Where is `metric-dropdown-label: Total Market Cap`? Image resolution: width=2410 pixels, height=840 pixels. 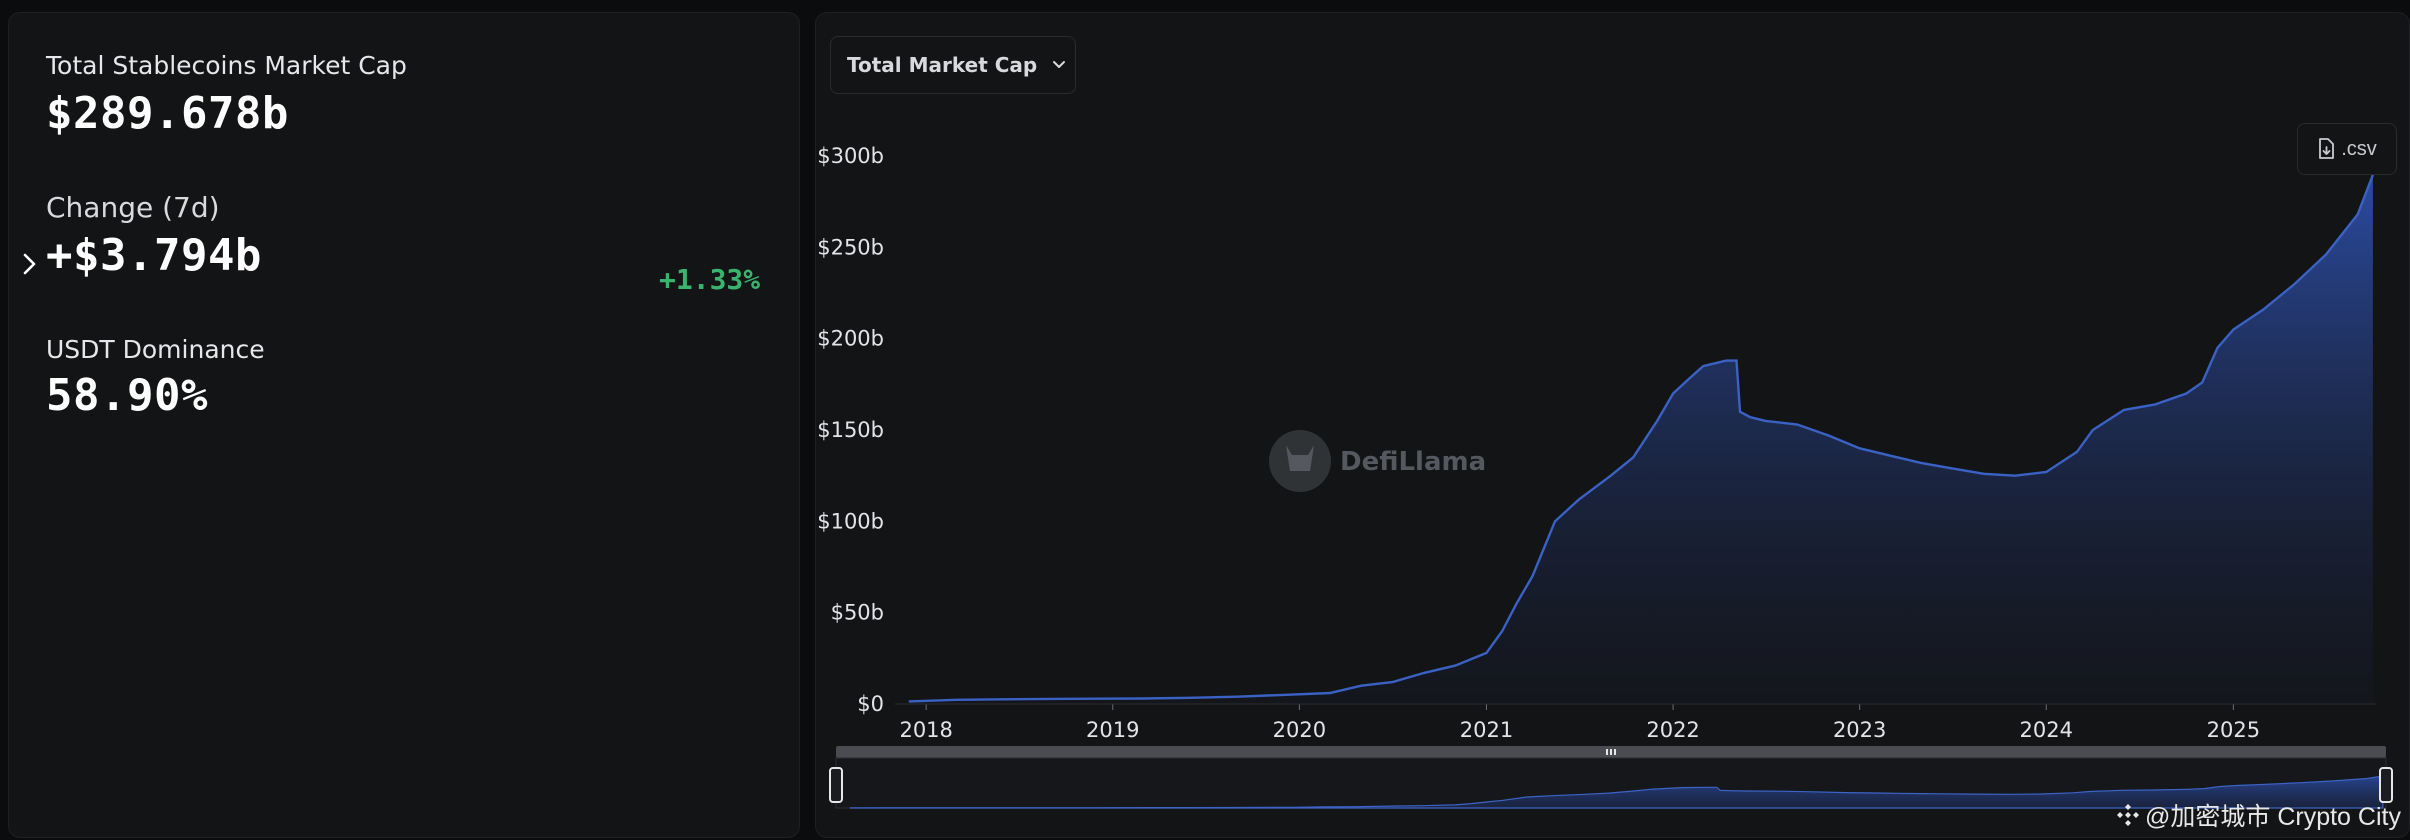 metric-dropdown-label: Total Market Cap is located at coordinates (942, 65).